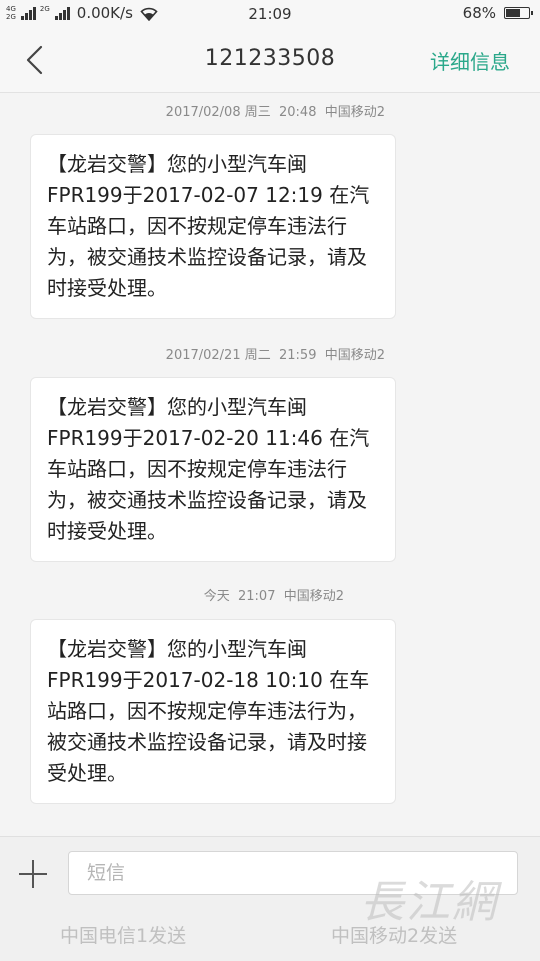 The width and height of the screenshot is (540, 961). What do you see at coordinates (273, 596) in the screenshot?
I see `message-timestamp: 今天 21:07 中国移动2` at bounding box center [273, 596].